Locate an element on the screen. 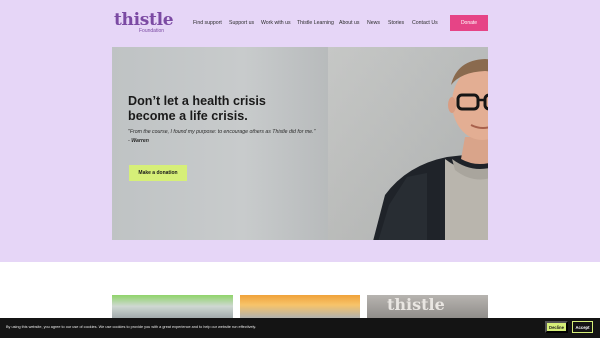 This screenshot has height=338, width=600. logo-subtitle: Foundation is located at coordinates (152, 31).